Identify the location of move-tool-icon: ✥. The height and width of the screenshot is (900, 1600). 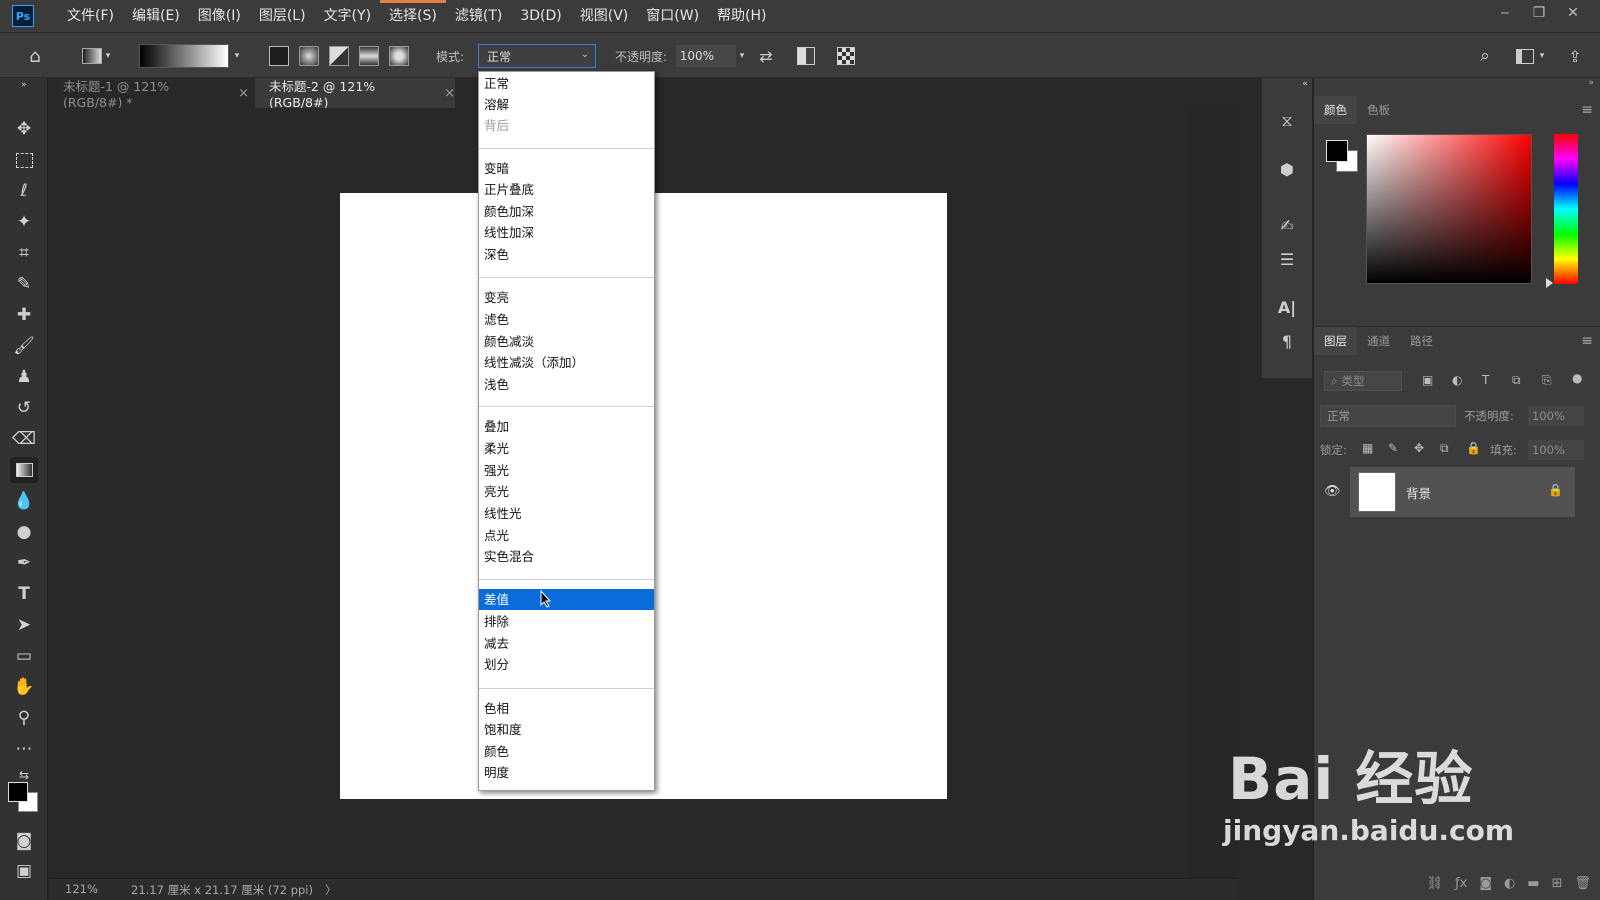
(24, 129).